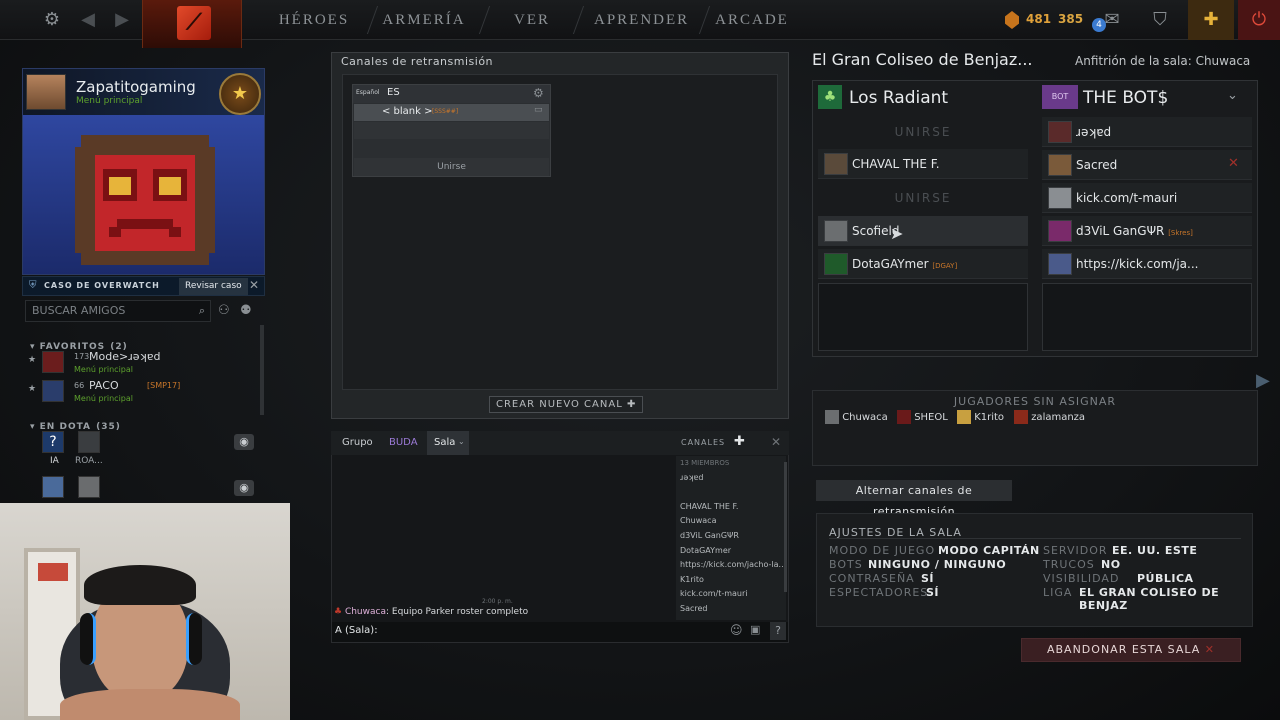 The height and width of the screenshot is (720, 1280). Describe the element at coordinates (731, 492) in the screenshot. I see `member-item` at that location.